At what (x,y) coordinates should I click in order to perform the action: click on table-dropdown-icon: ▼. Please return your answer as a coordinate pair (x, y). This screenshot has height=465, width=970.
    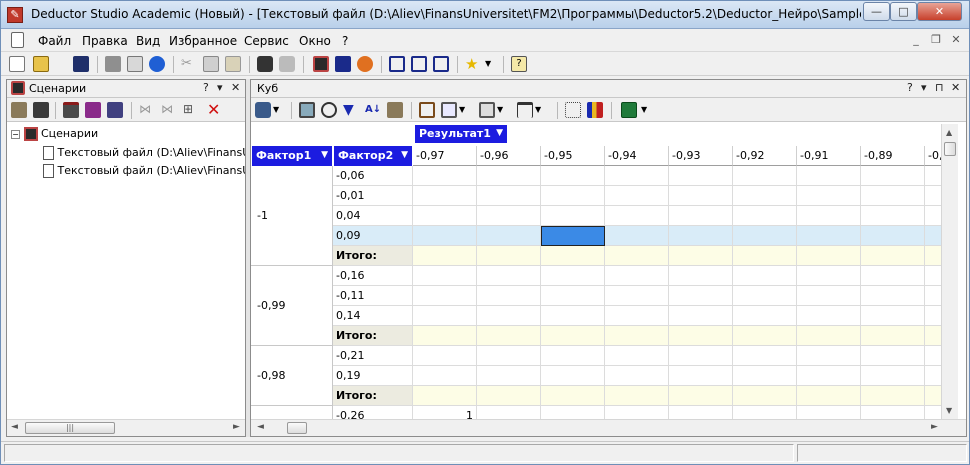
    Looking at the image, I should click on (467, 110).